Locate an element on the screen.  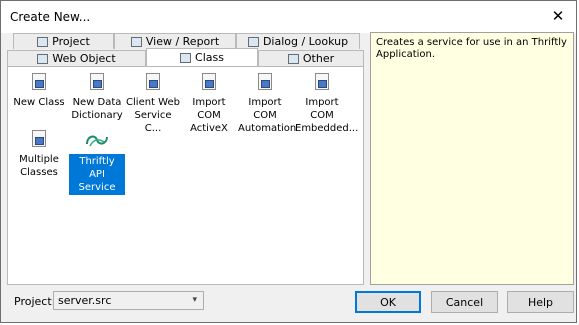
item-thriftly-api-service: Thriftly API Service is located at coordinates (97, 162).